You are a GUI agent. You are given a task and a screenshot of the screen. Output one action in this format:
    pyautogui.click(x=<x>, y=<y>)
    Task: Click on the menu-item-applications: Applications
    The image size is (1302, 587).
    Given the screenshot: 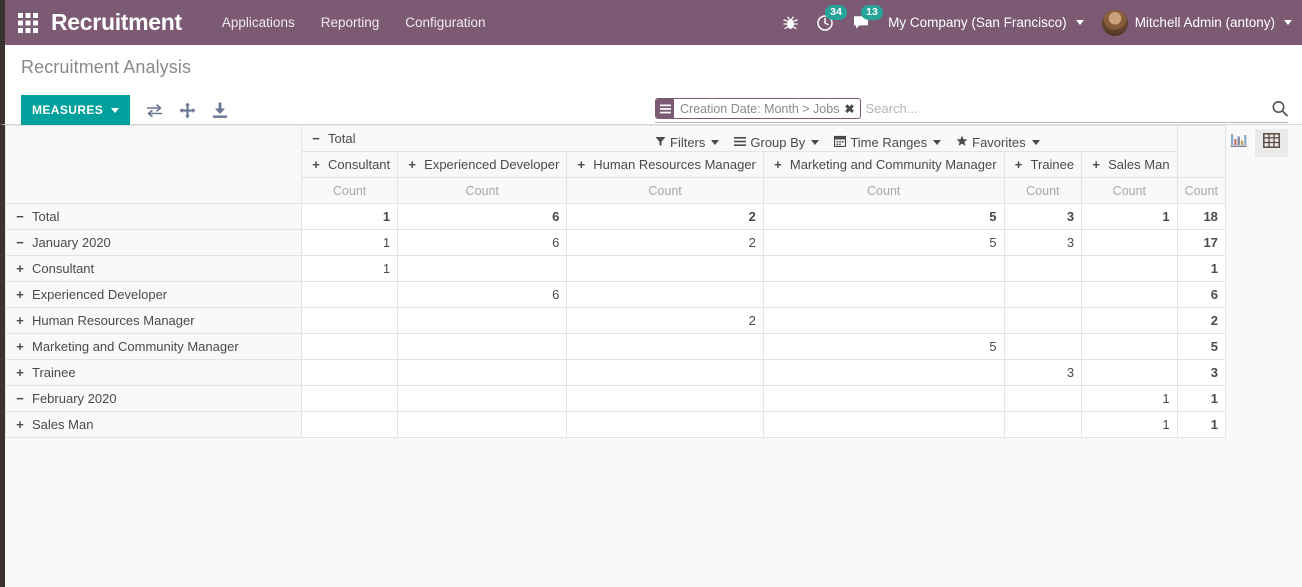 What is the action you would take?
    pyautogui.click(x=258, y=22)
    